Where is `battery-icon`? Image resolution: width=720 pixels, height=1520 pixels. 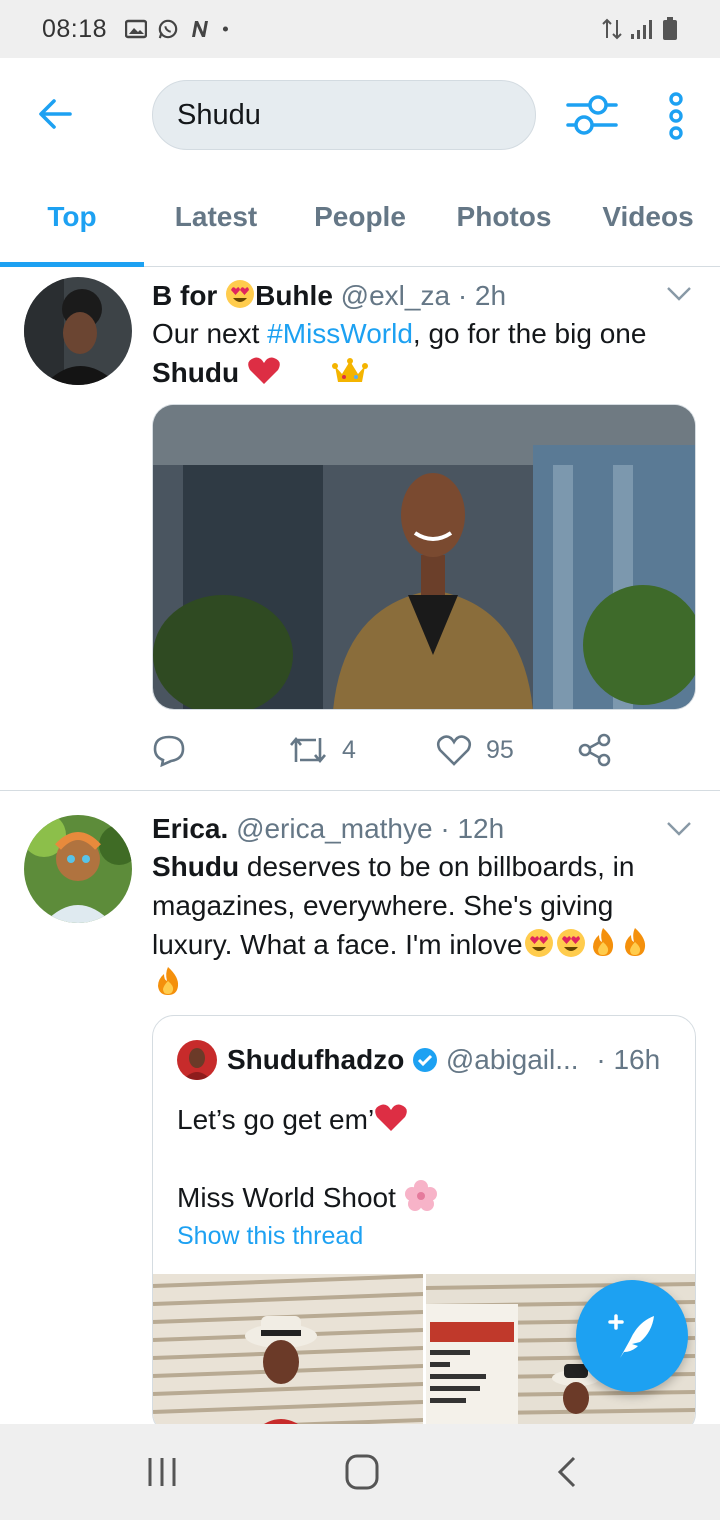 battery-icon is located at coordinates (670, 28).